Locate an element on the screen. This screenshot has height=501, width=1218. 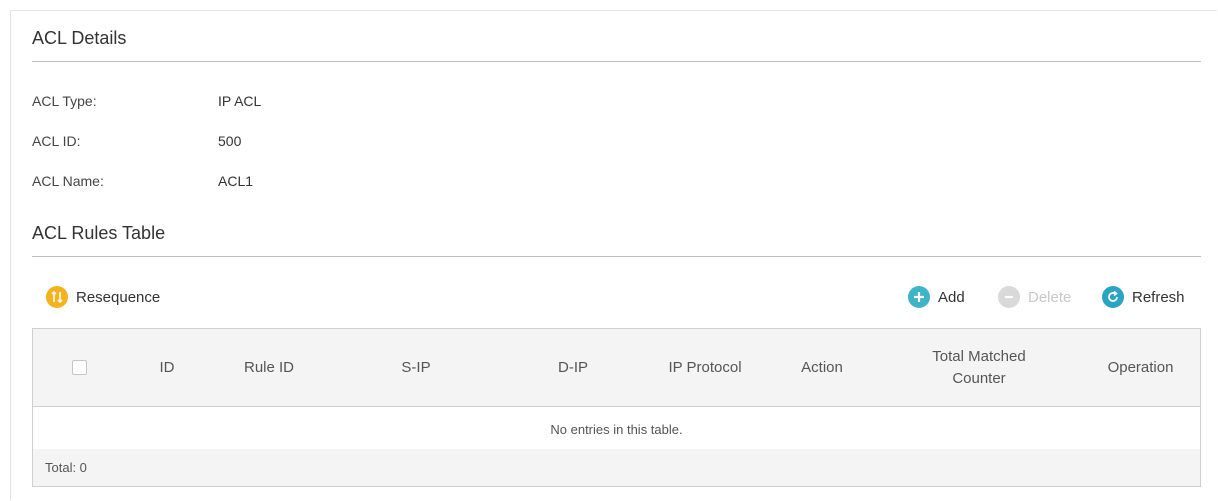
delete-button: Delete is located at coordinates (1034, 297).